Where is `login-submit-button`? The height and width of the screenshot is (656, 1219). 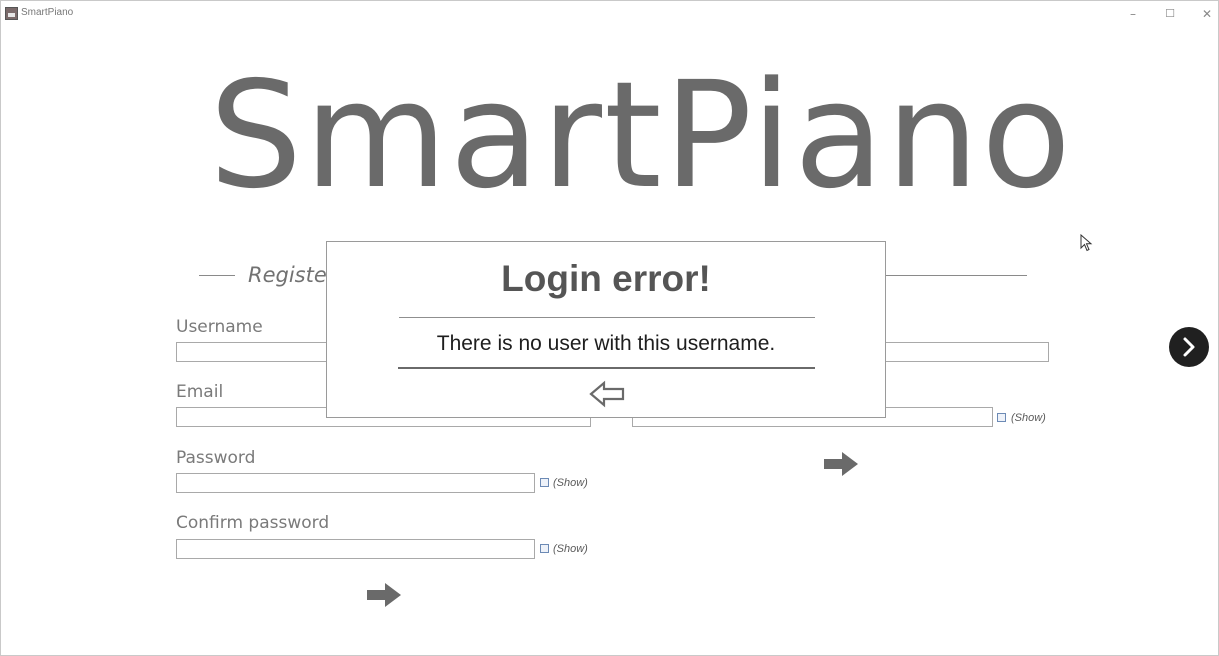
login-submit-button is located at coordinates (841, 464).